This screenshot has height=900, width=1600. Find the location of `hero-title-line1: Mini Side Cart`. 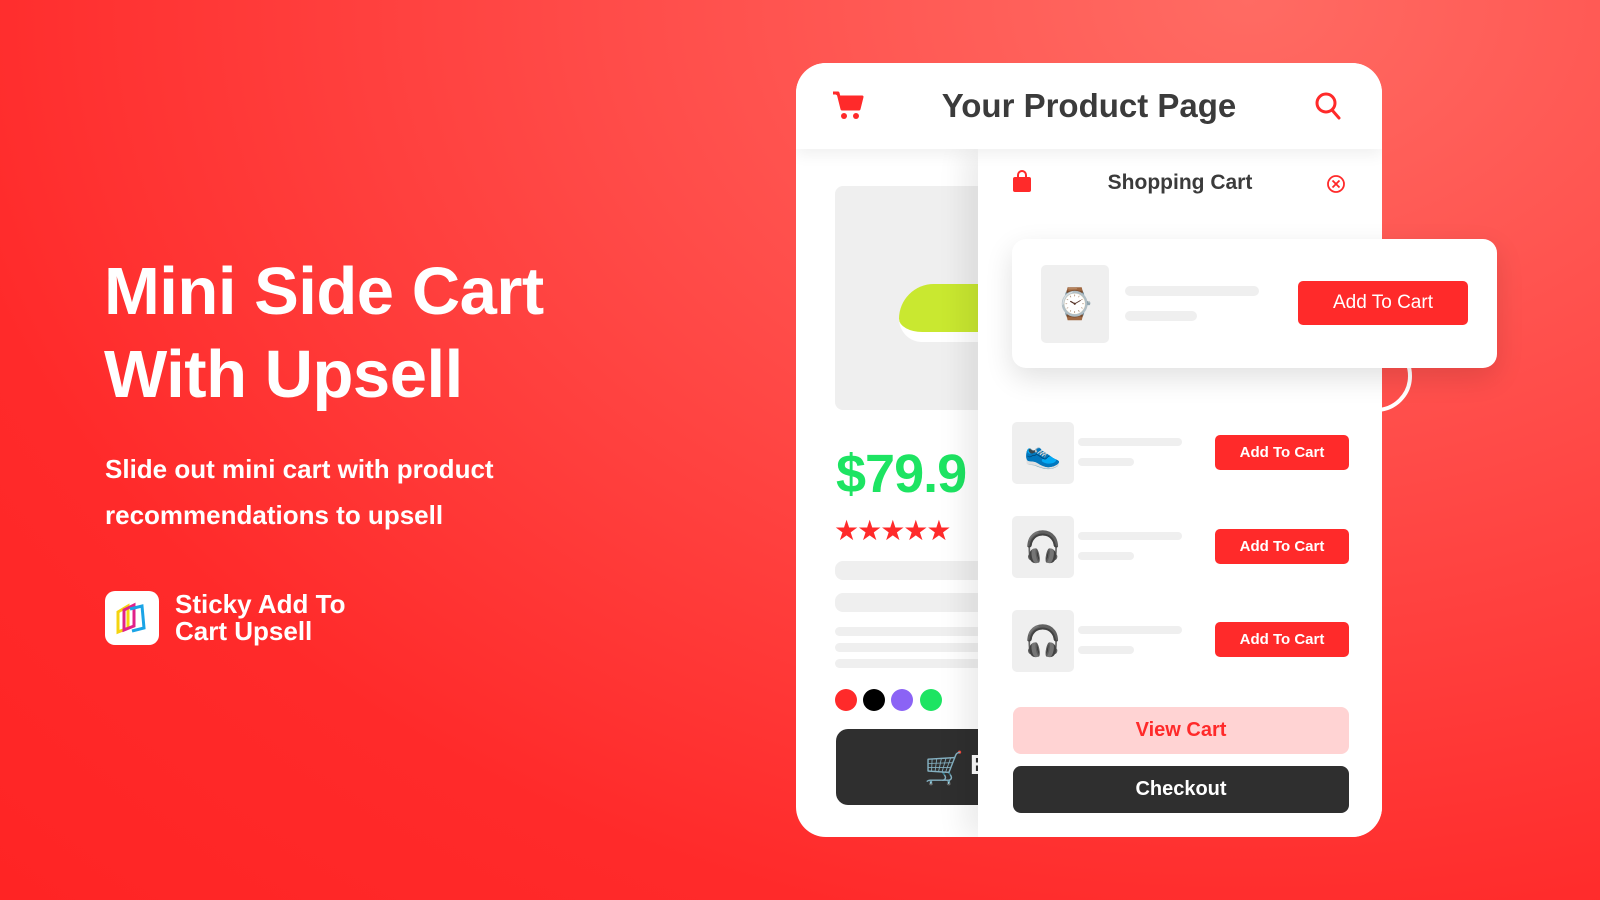

hero-title-line1: Mini Side Cart is located at coordinates (324, 291).